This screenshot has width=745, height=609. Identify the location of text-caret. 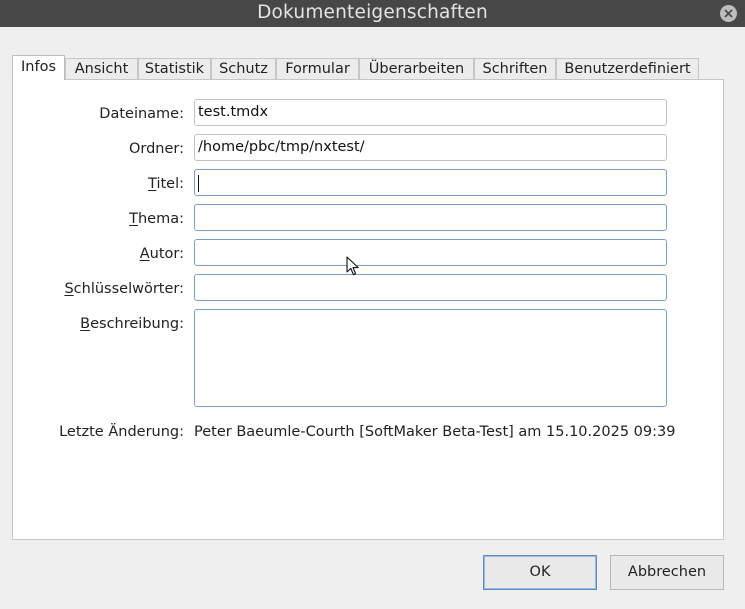
(198, 183).